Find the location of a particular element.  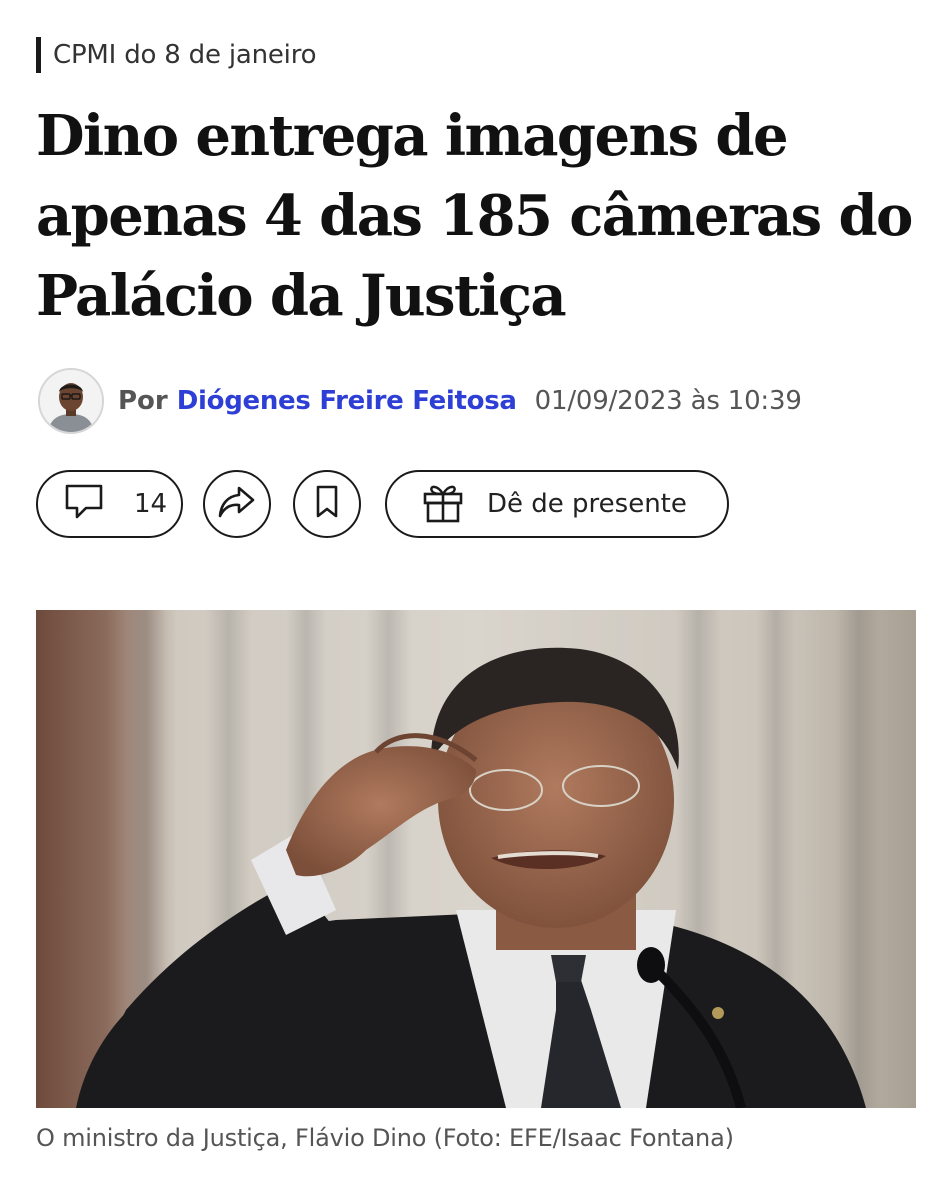

share-icon is located at coordinates (237, 504).